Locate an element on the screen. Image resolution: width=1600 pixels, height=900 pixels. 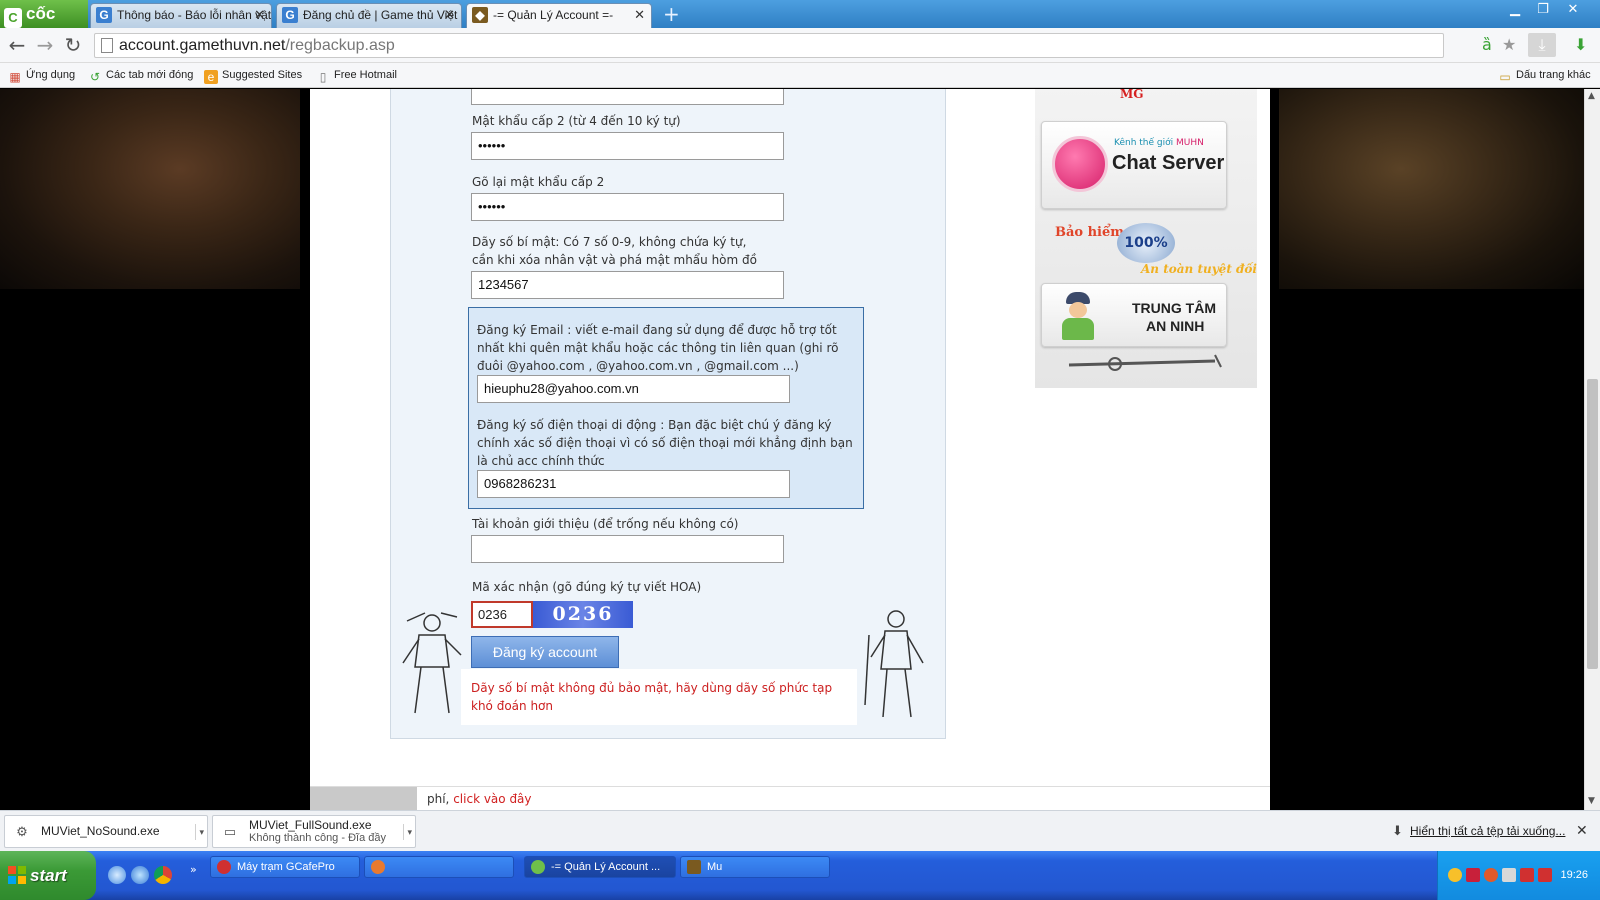
tray-antivirus-icon is located at coordinates (1527, 875).